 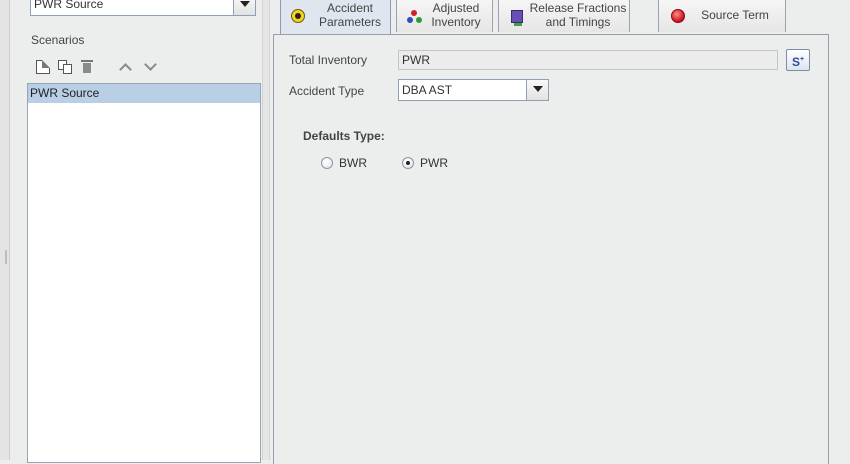 What do you see at coordinates (327, 163) in the screenshot?
I see `bwr-radio` at bounding box center [327, 163].